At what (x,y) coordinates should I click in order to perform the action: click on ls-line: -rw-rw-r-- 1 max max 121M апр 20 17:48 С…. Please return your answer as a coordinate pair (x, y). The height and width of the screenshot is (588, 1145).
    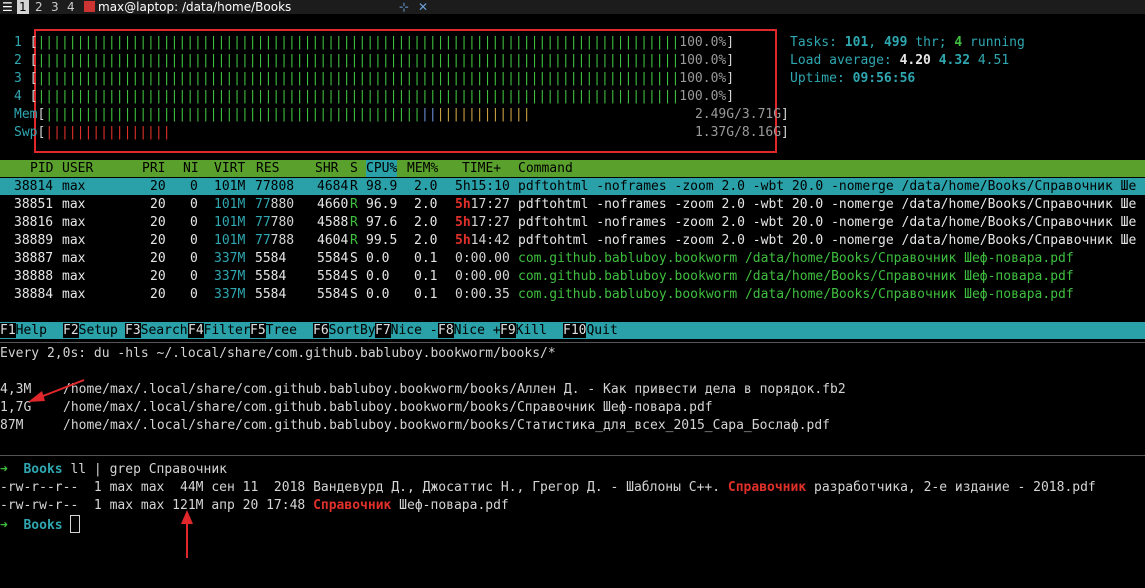
    Looking at the image, I should click on (254, 506).